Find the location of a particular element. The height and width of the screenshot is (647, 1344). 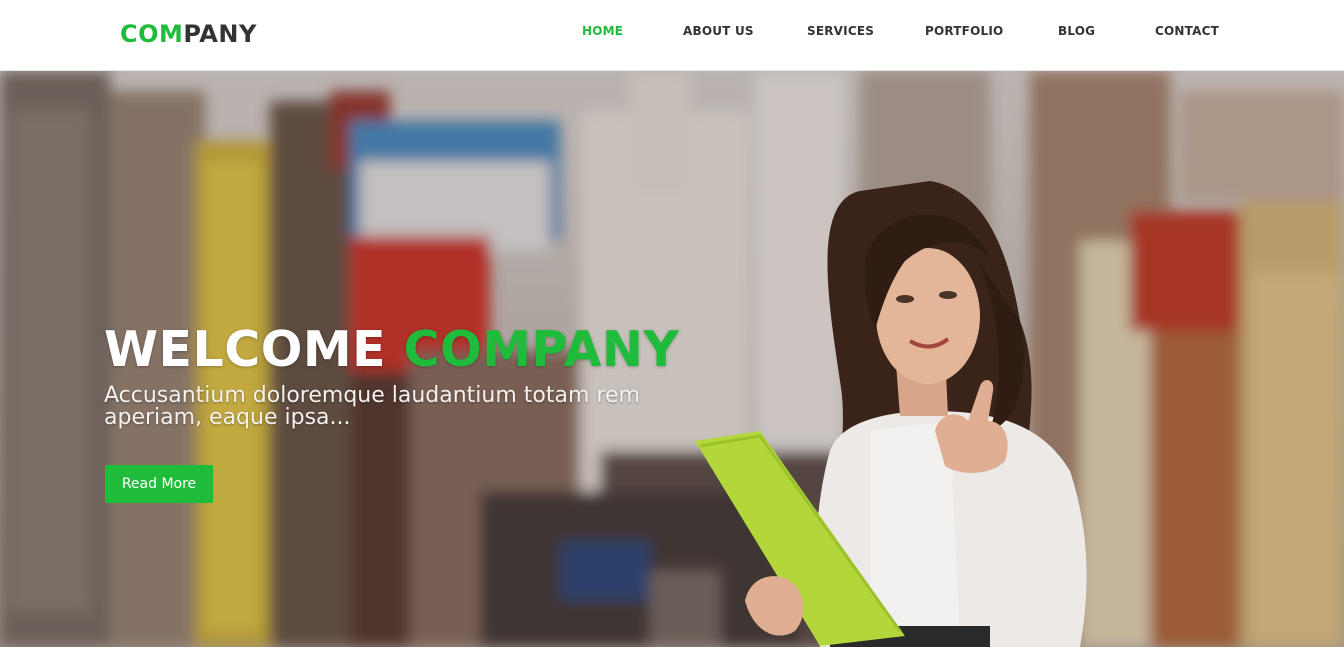

nav-about-us: ABOUT US is located at coordinates (718, 31).